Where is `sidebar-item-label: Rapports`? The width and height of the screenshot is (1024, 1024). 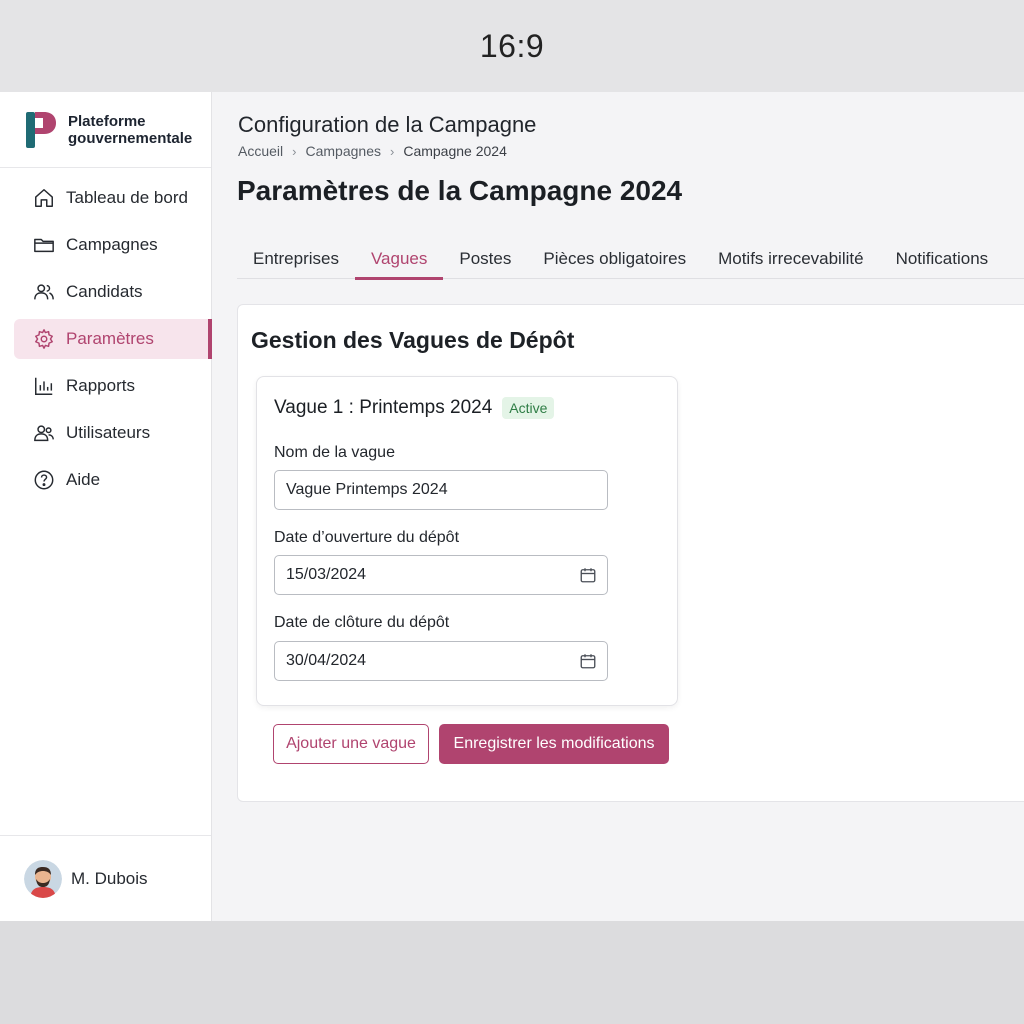 sidebar-item-label: Rapports is located at coordinates (100, 385).